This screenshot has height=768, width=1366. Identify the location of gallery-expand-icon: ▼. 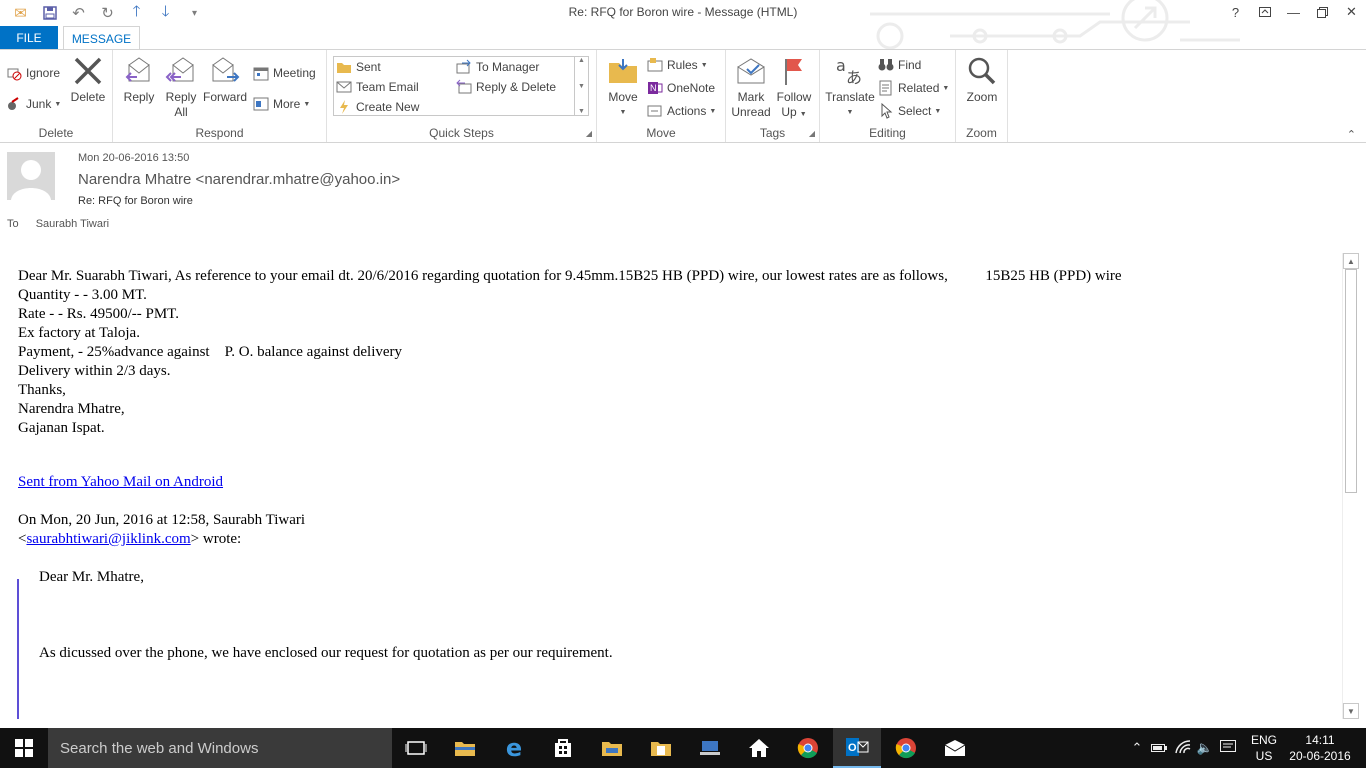
(581, 111).